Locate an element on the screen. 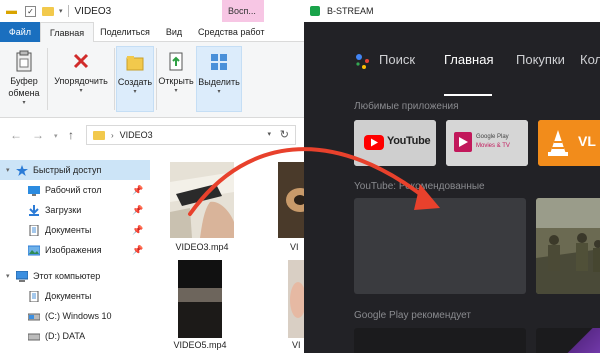 The image size is (600, 353). select-label: Выделить is located at coordinates (219, 82).